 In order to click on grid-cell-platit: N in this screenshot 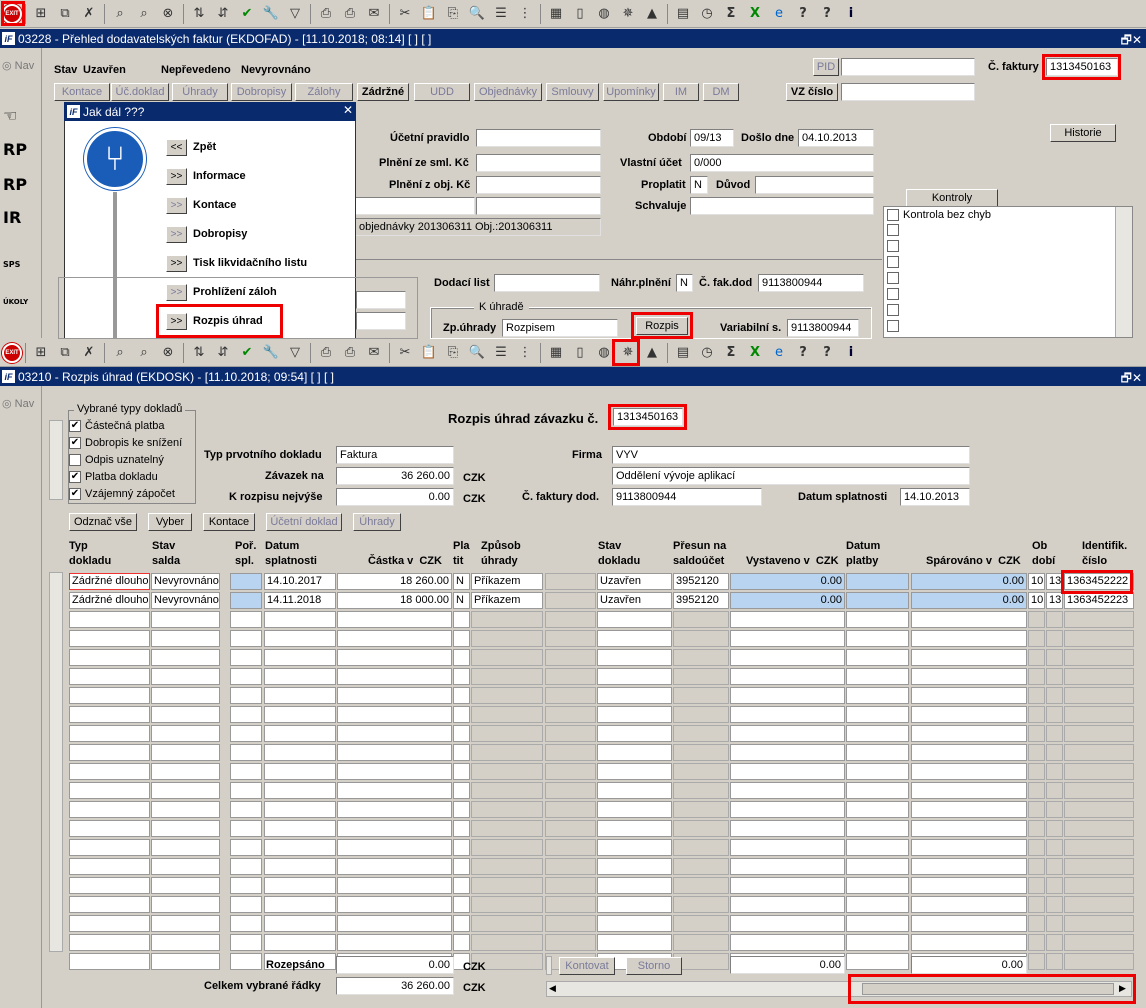, I will do `click(461, 581)`.